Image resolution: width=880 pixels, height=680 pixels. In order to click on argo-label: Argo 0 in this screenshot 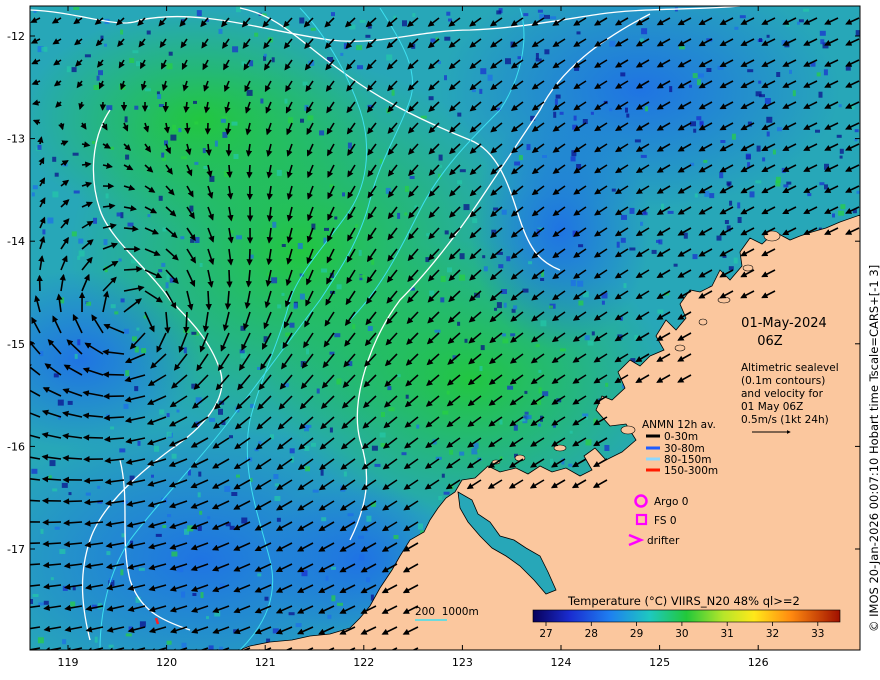, I will do `click(671, 502)`.